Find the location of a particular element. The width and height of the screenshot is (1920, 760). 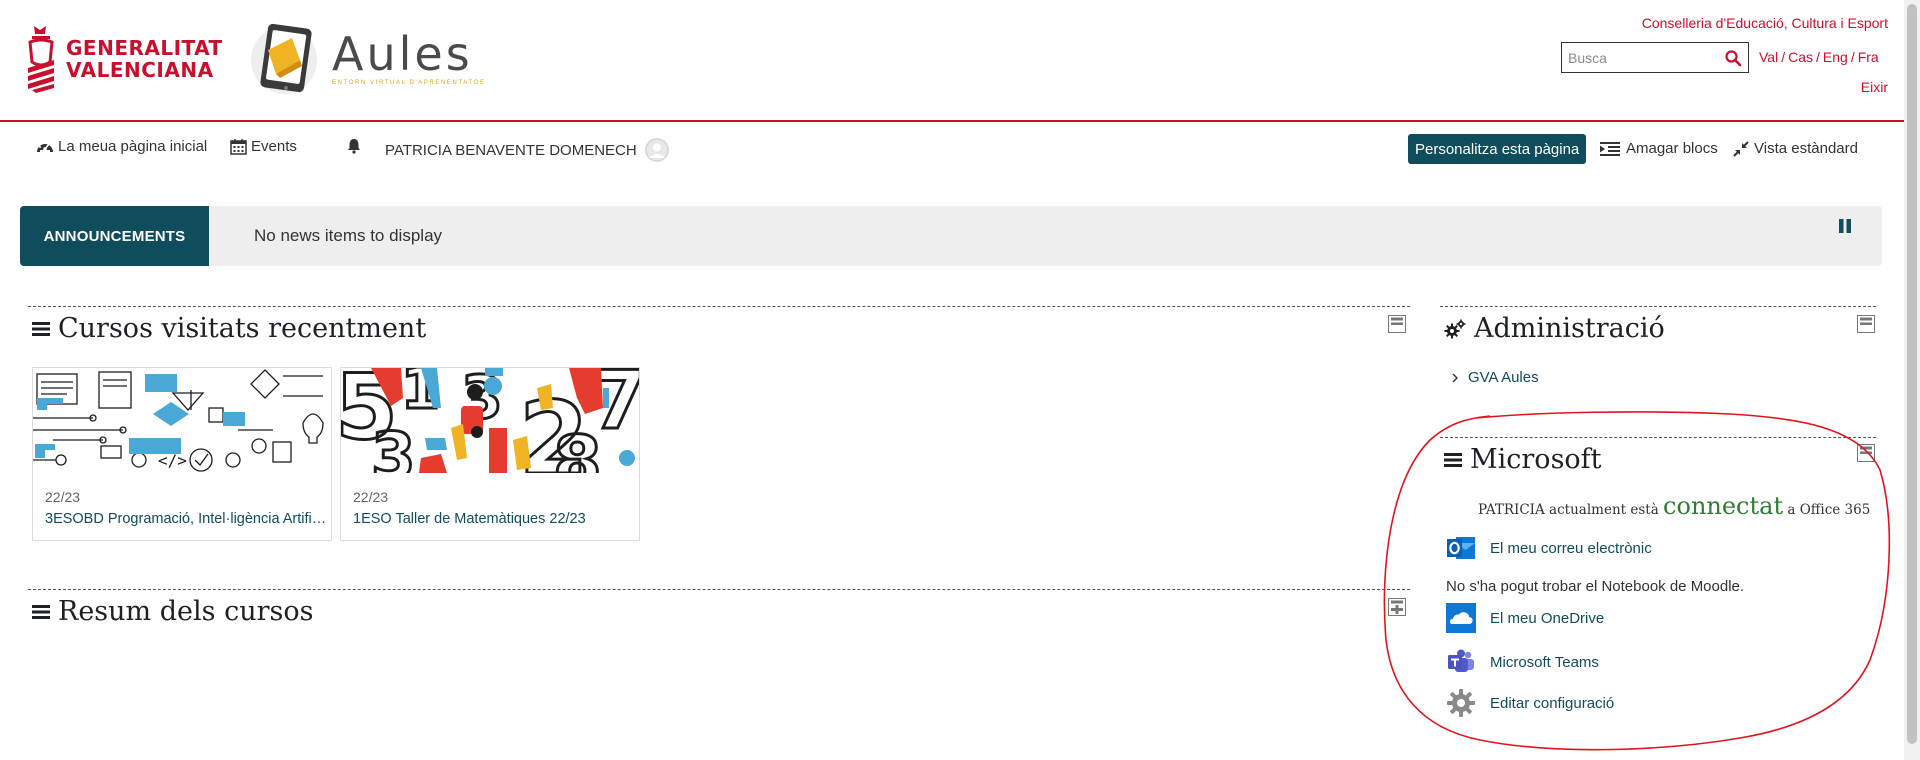

page-scrollbar is located at coordinates (1912, 380).